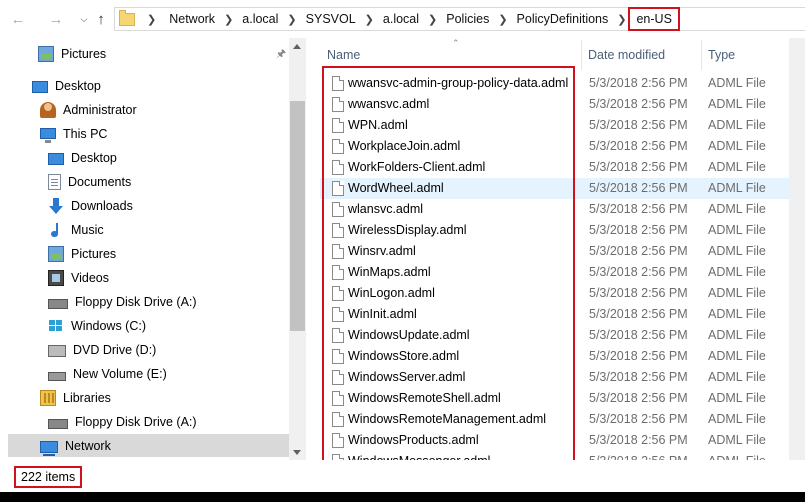  What do you see at coordinates (555, 54) in the screenshot?
I see `column-header-row: ⌃ Name Date modified Type` at bounding box center [555, 54].